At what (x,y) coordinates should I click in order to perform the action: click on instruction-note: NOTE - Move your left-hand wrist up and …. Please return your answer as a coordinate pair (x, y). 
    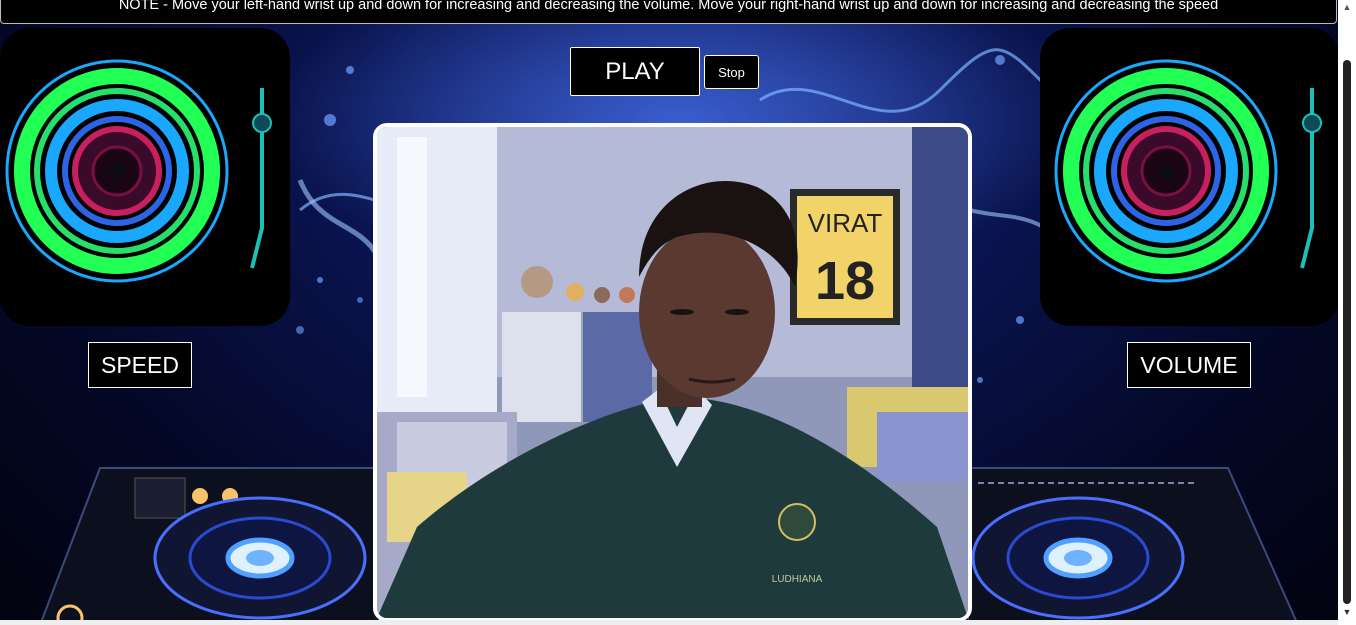
    Looking at the image, I should click on (668, 12).